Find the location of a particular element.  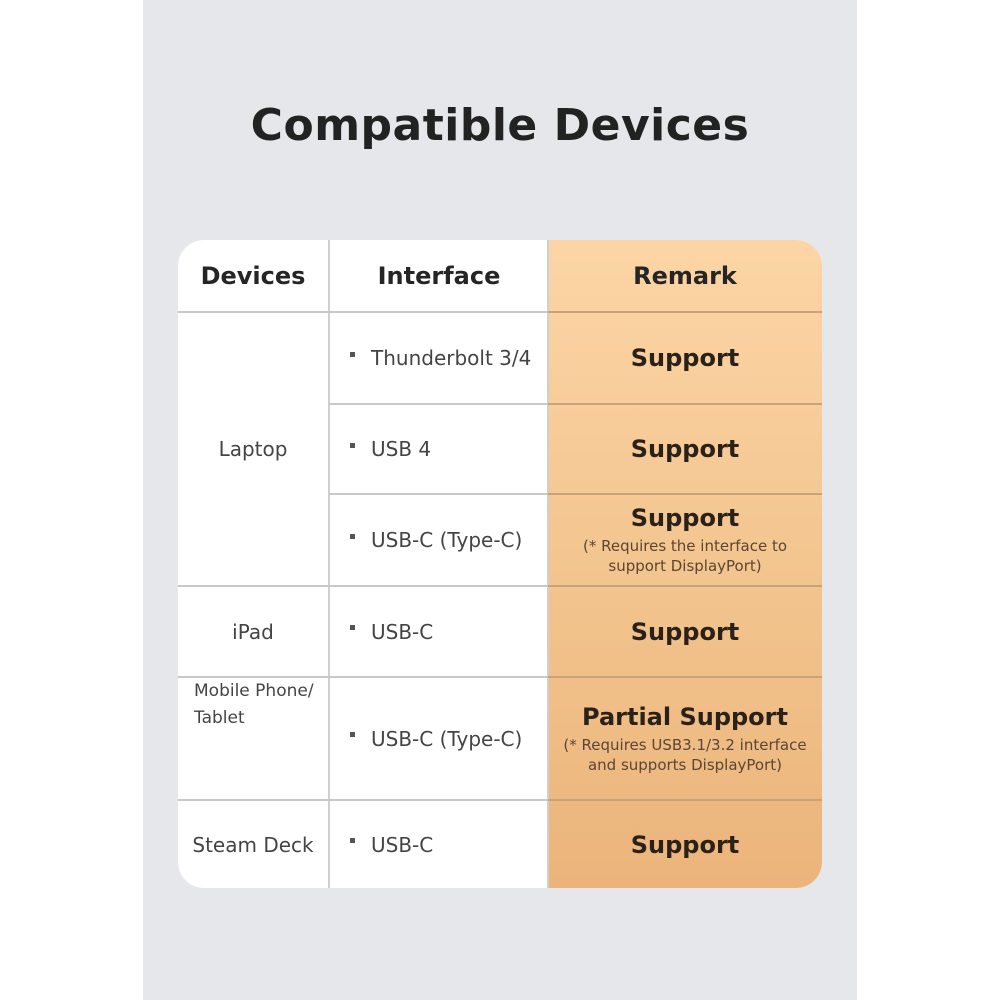

page-title: Compatible Devices is located at coordinates (500, 125).